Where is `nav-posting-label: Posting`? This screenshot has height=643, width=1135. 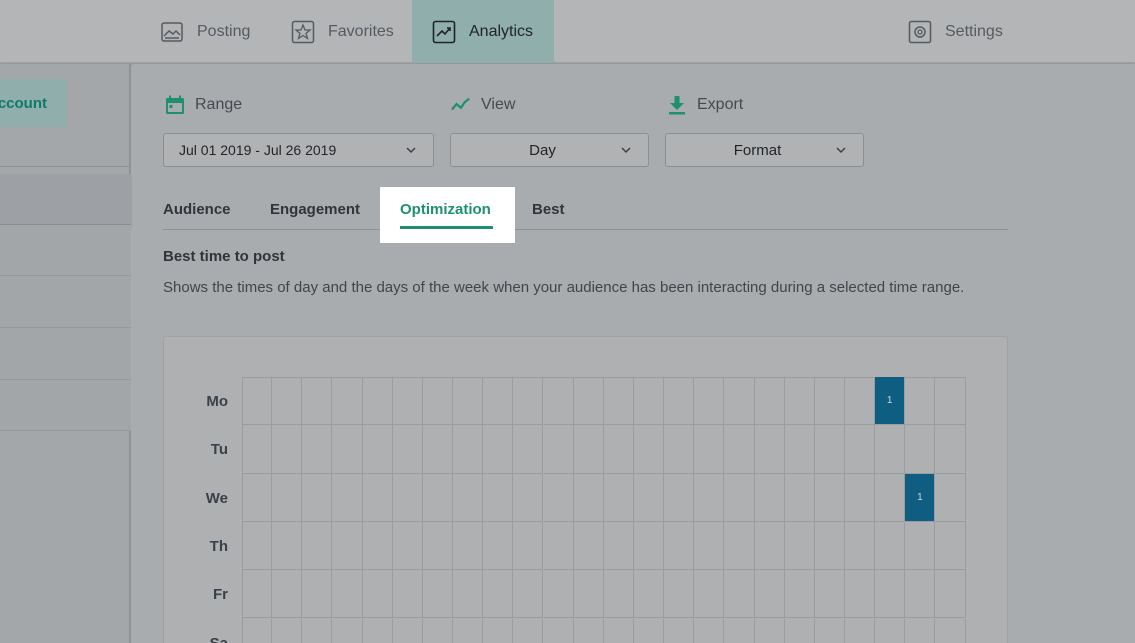
nav-posting-label: Posting is located at coordinates (224, 31).